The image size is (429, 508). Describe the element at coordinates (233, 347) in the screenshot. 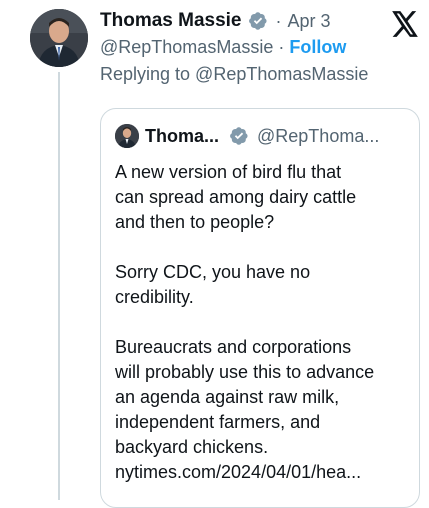

I see `quoted-text-line: Bureaucrats and corporations` at that location.